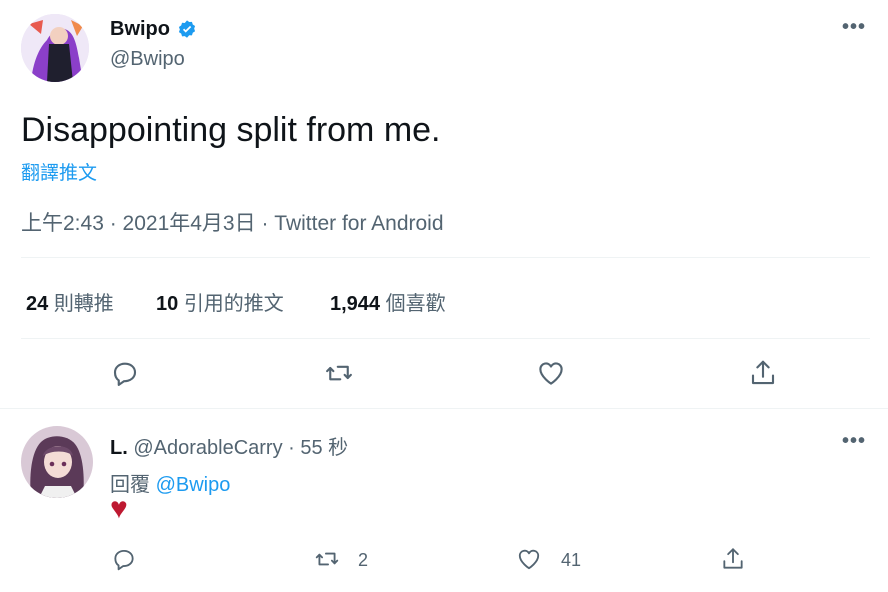 Image resolution: width=888 pixels, height=592 pixels. I want to click on translate-tweet-link: 翻譯推文, so click(59, 171).